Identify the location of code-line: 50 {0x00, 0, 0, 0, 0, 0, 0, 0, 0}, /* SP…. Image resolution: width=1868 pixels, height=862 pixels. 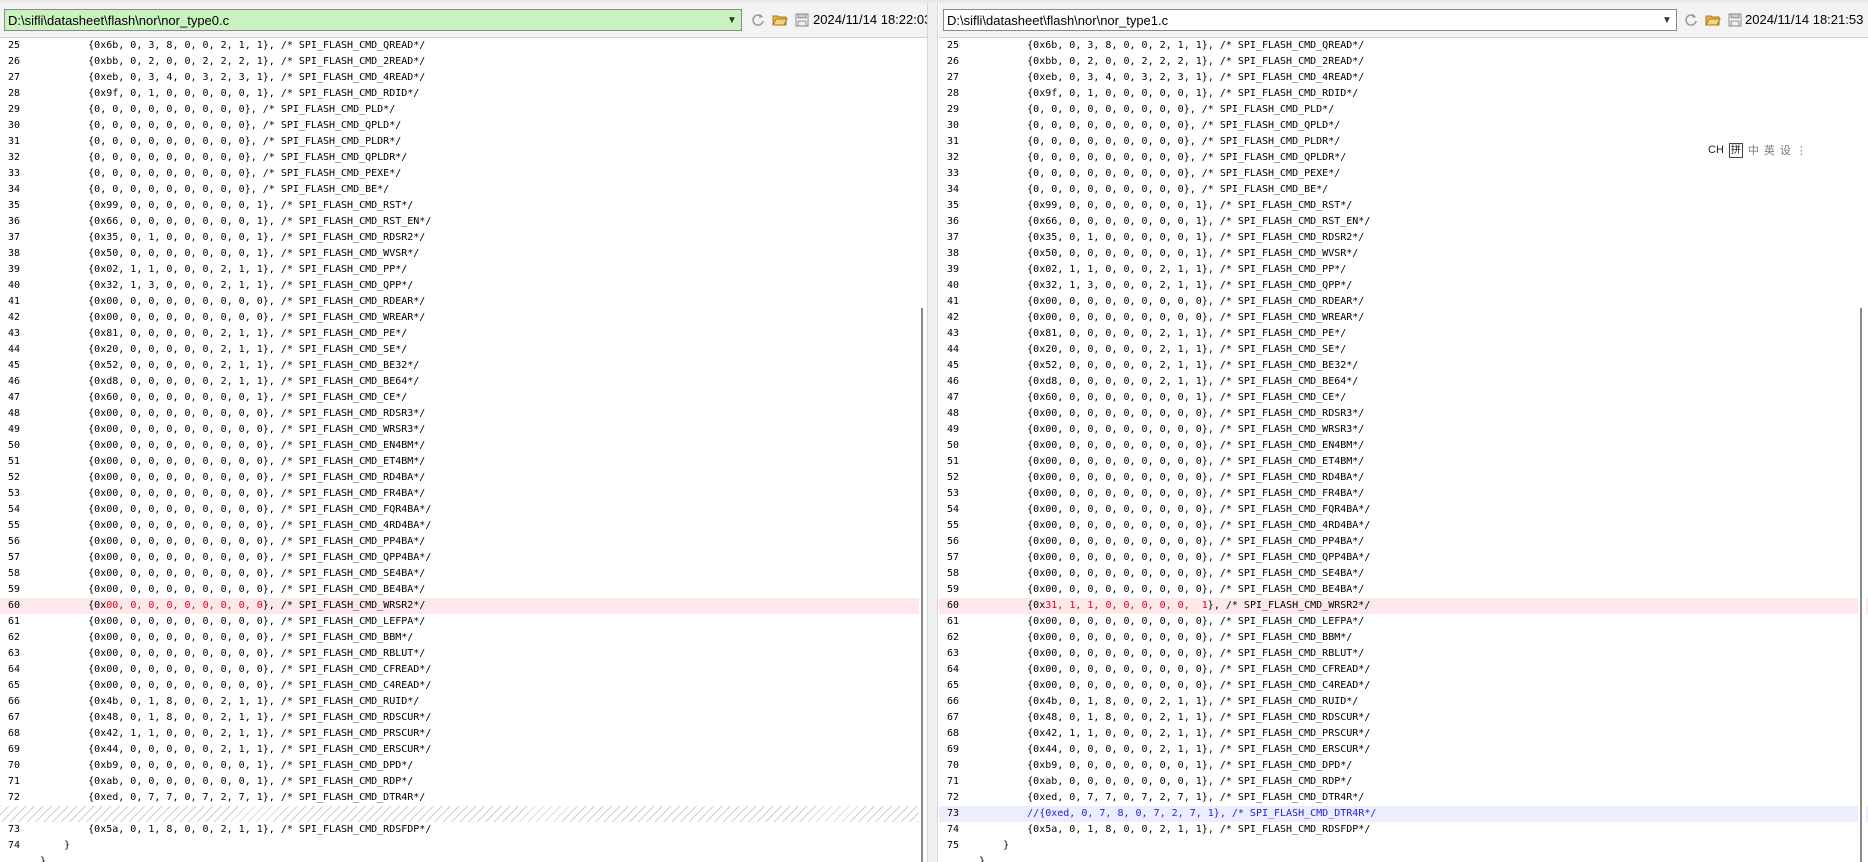
(468, 446).